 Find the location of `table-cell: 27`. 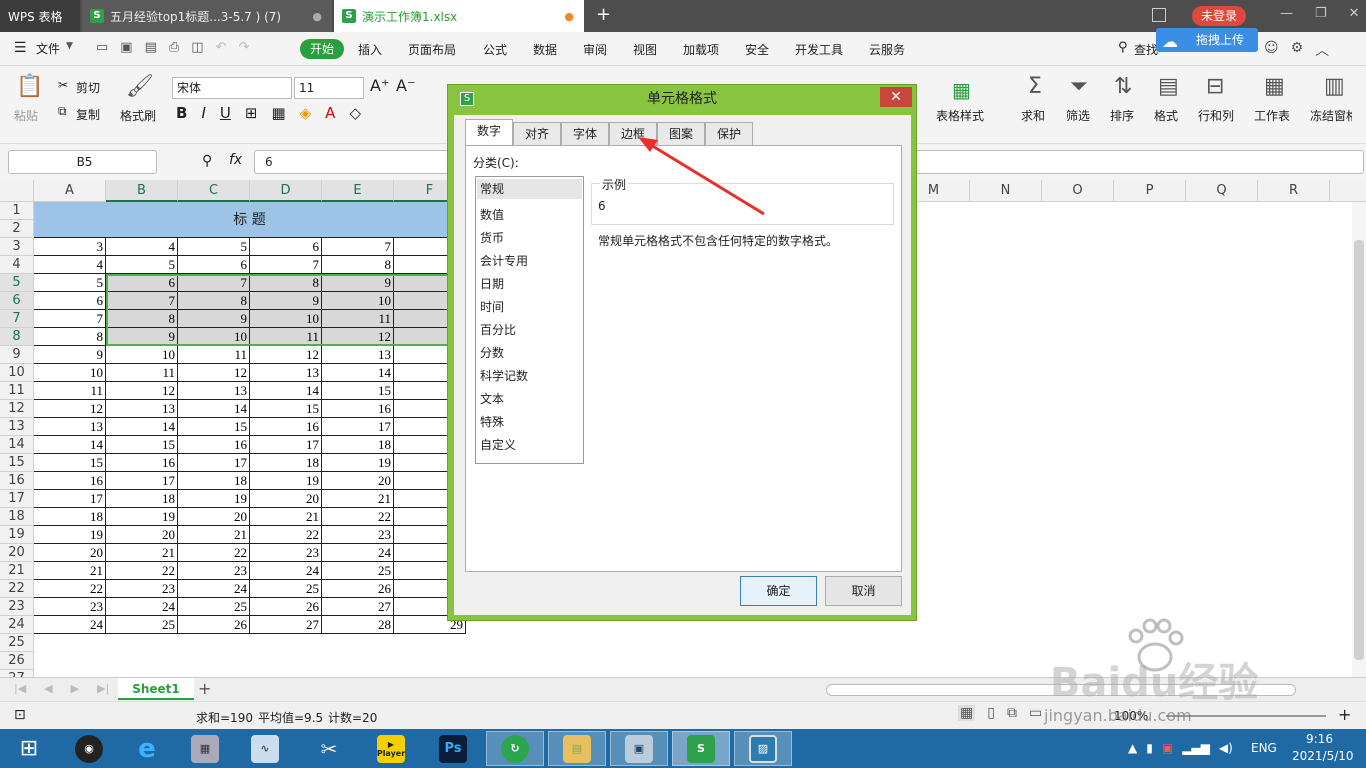

table-cell: 27 is located at coordinates (286, 625).